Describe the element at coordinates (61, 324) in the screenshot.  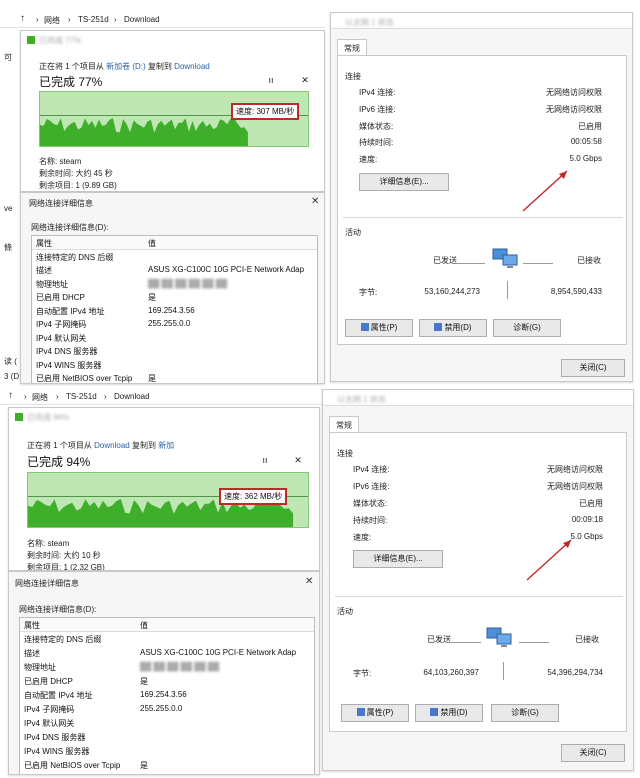
I see `prop-cell: IPv4 子网掩码` at that location.